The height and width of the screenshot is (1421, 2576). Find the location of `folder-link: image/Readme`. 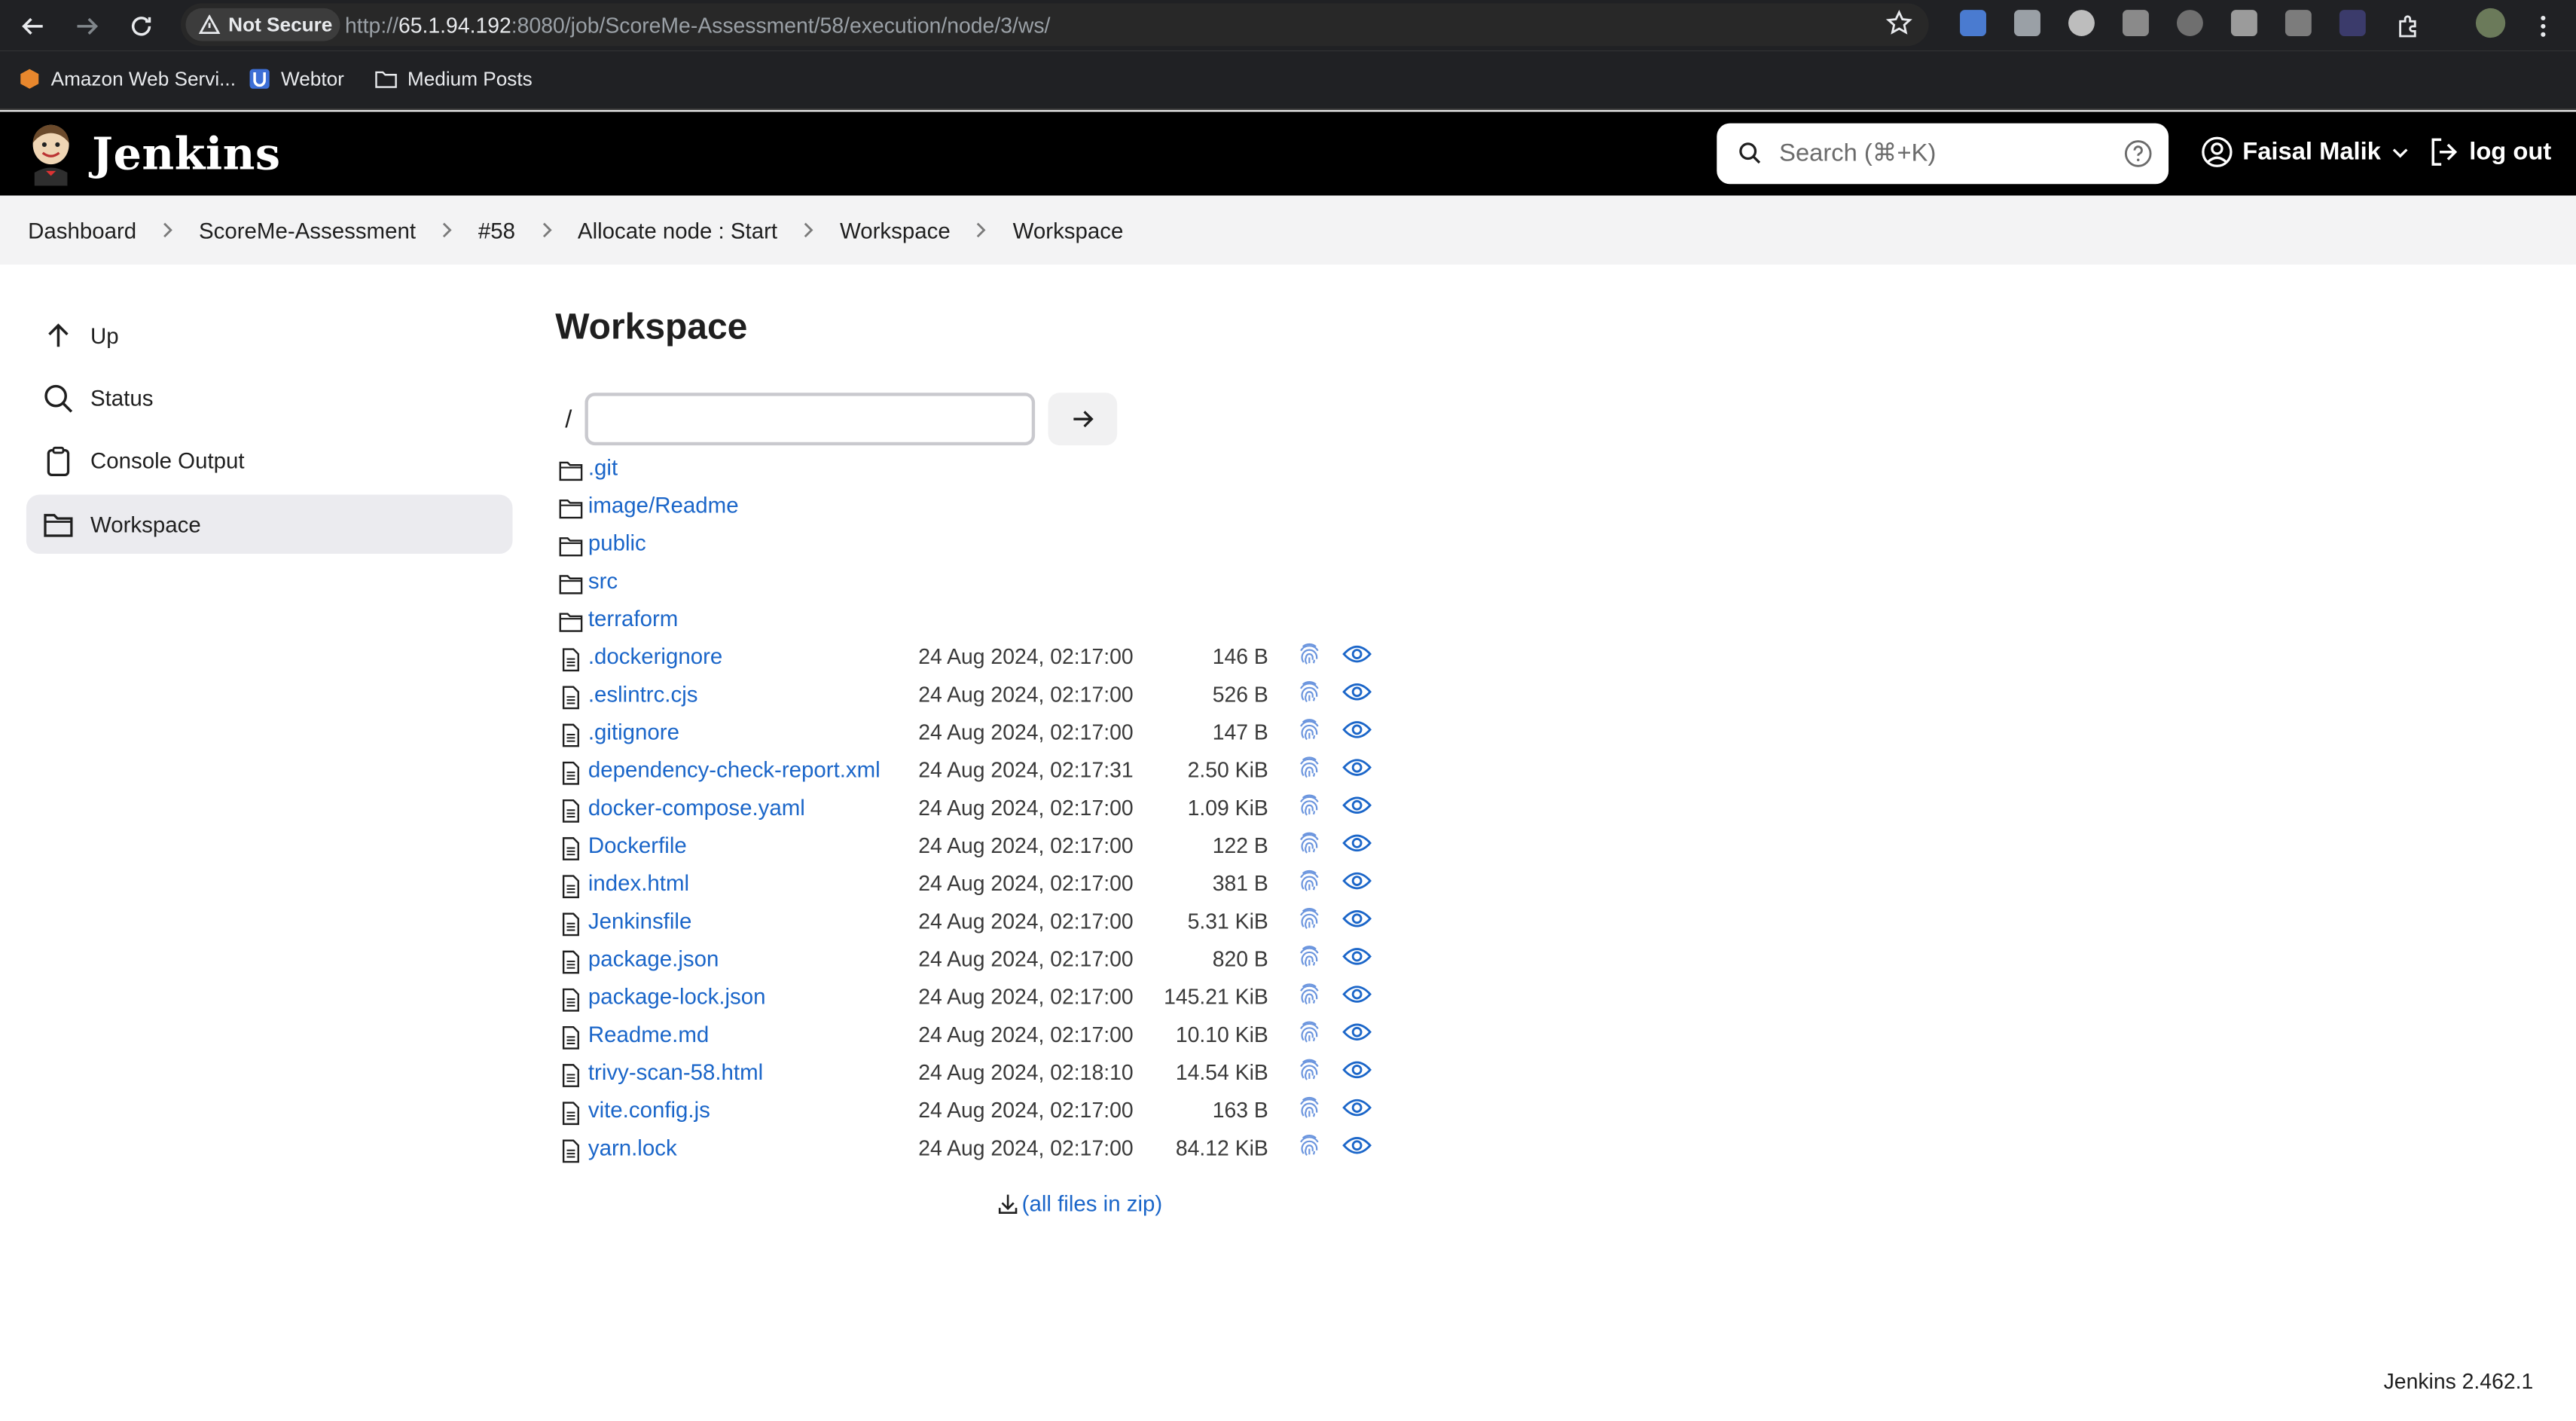

folder-link: image/Readme is located at coordinates (664, 505).